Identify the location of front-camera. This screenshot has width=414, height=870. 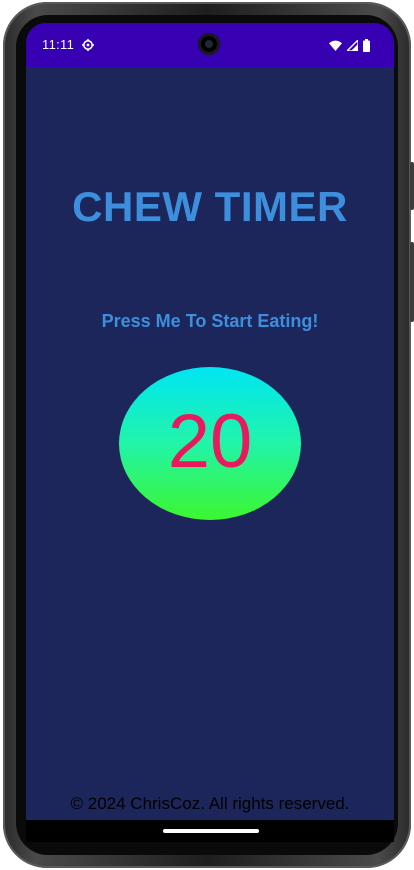
(209, 44).